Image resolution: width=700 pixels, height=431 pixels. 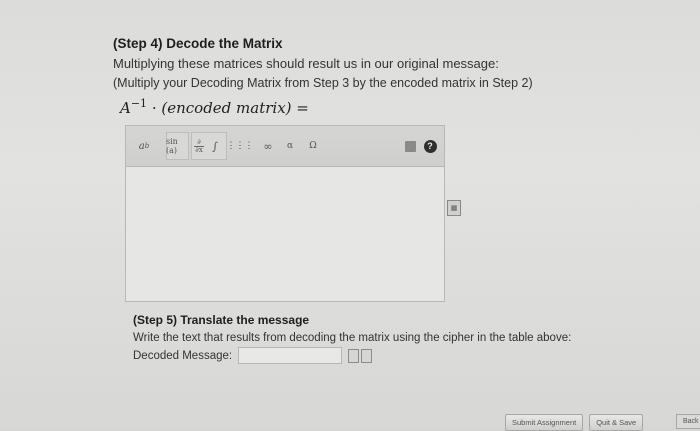 I want to click on formula: A−1 · (encoded matrix) =, so click(x=214, y=107).